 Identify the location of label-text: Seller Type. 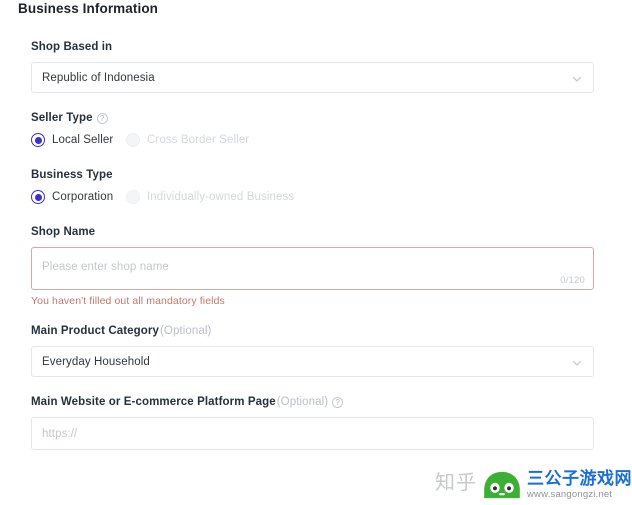
(62, 118).